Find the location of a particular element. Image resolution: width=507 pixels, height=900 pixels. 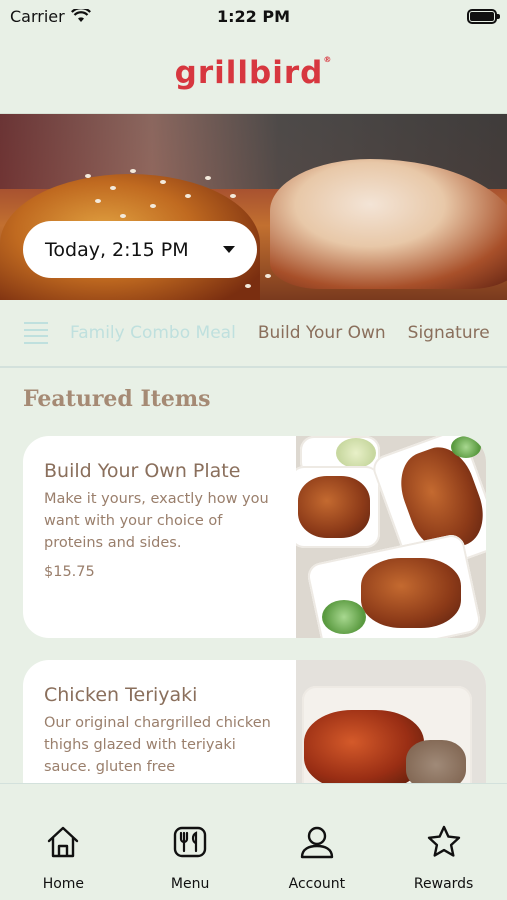

tab-family-combo-meal: Family Combo Meal is located at coordinates (153, 333).